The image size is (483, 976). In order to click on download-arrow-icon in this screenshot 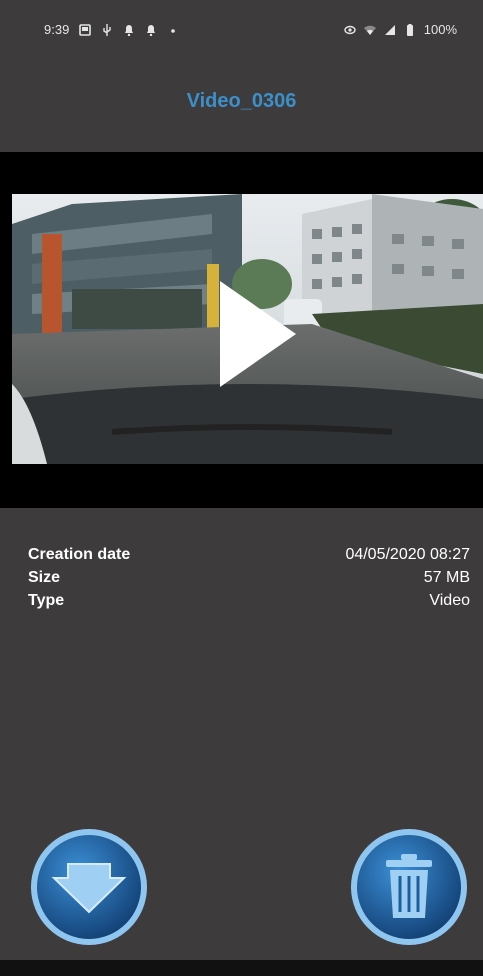, I will do `click(89, 887)`.